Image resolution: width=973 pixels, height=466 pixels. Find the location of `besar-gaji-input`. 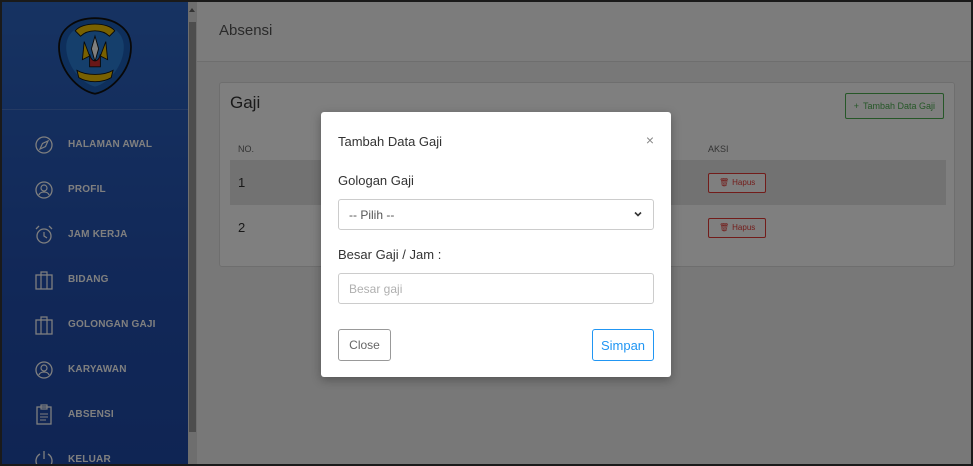

besar-gaji-input is located at coordinates (496, 288).